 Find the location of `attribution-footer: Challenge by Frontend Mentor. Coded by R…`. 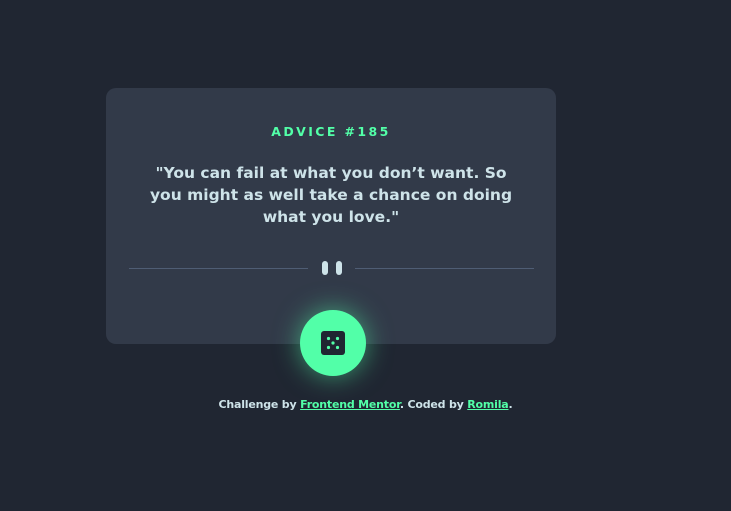

attribution-footer: Challenge by Frontend Mentor. Coded by R… is located at coordinates (365, 404).